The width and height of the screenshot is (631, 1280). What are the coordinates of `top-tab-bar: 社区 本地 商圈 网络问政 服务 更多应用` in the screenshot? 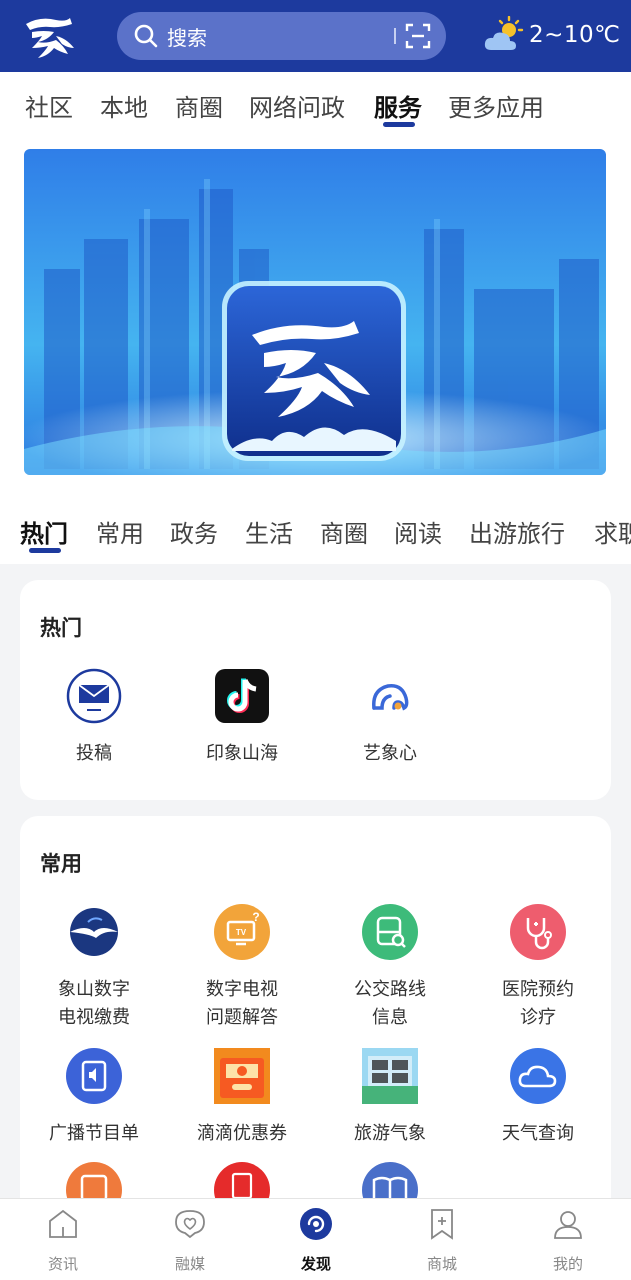 It's located at (315, 106).